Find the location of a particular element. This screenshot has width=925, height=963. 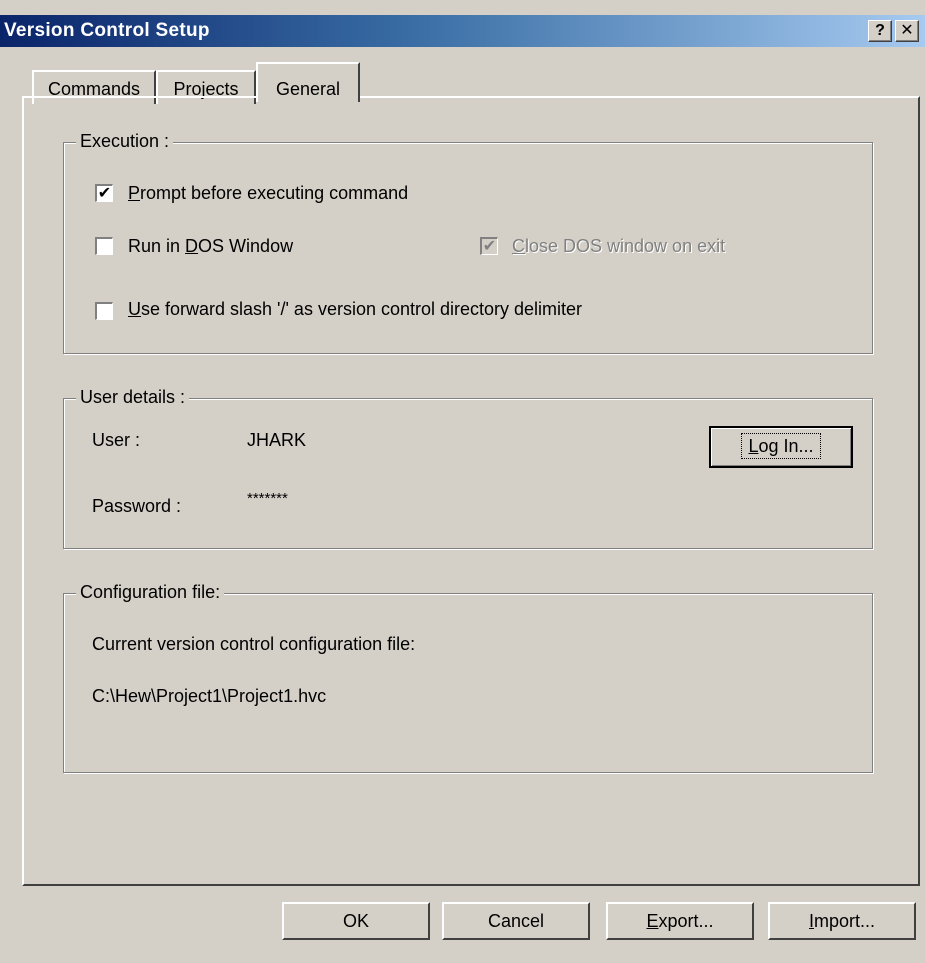

close-dos-label: Close DOS window on exit is located at coordinates (619, 246).